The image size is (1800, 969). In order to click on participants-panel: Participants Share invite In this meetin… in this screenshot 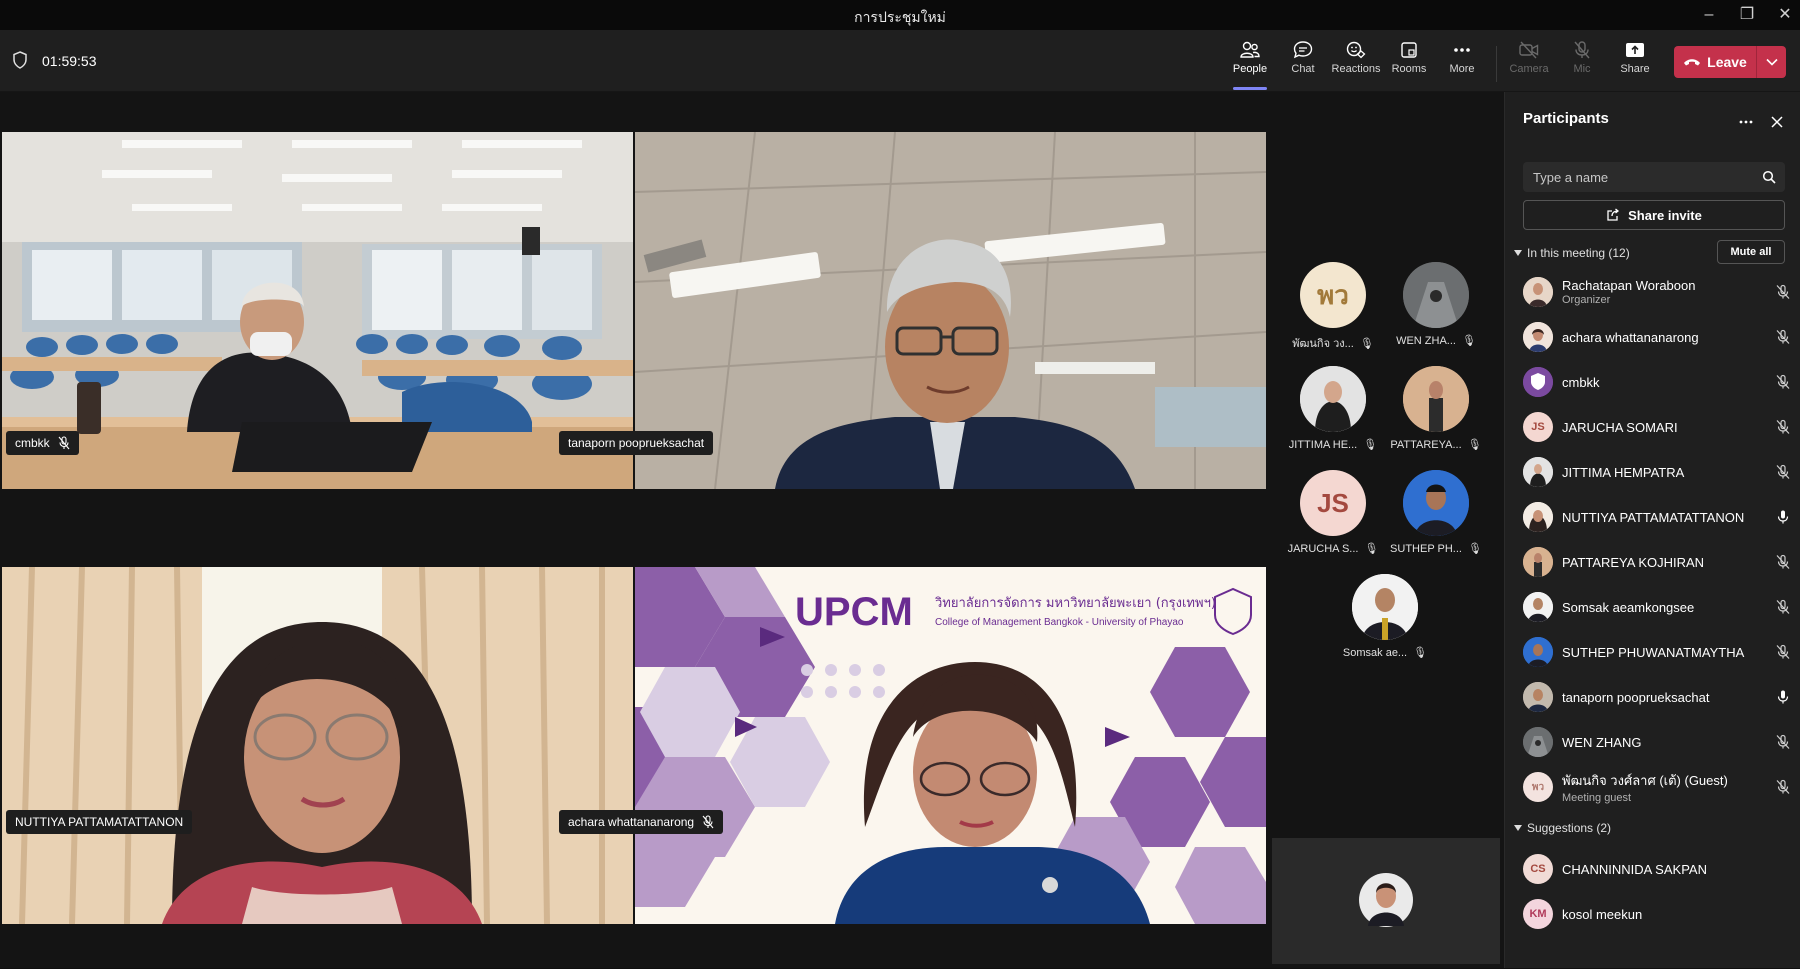, I will do `click(1652, 530)`.